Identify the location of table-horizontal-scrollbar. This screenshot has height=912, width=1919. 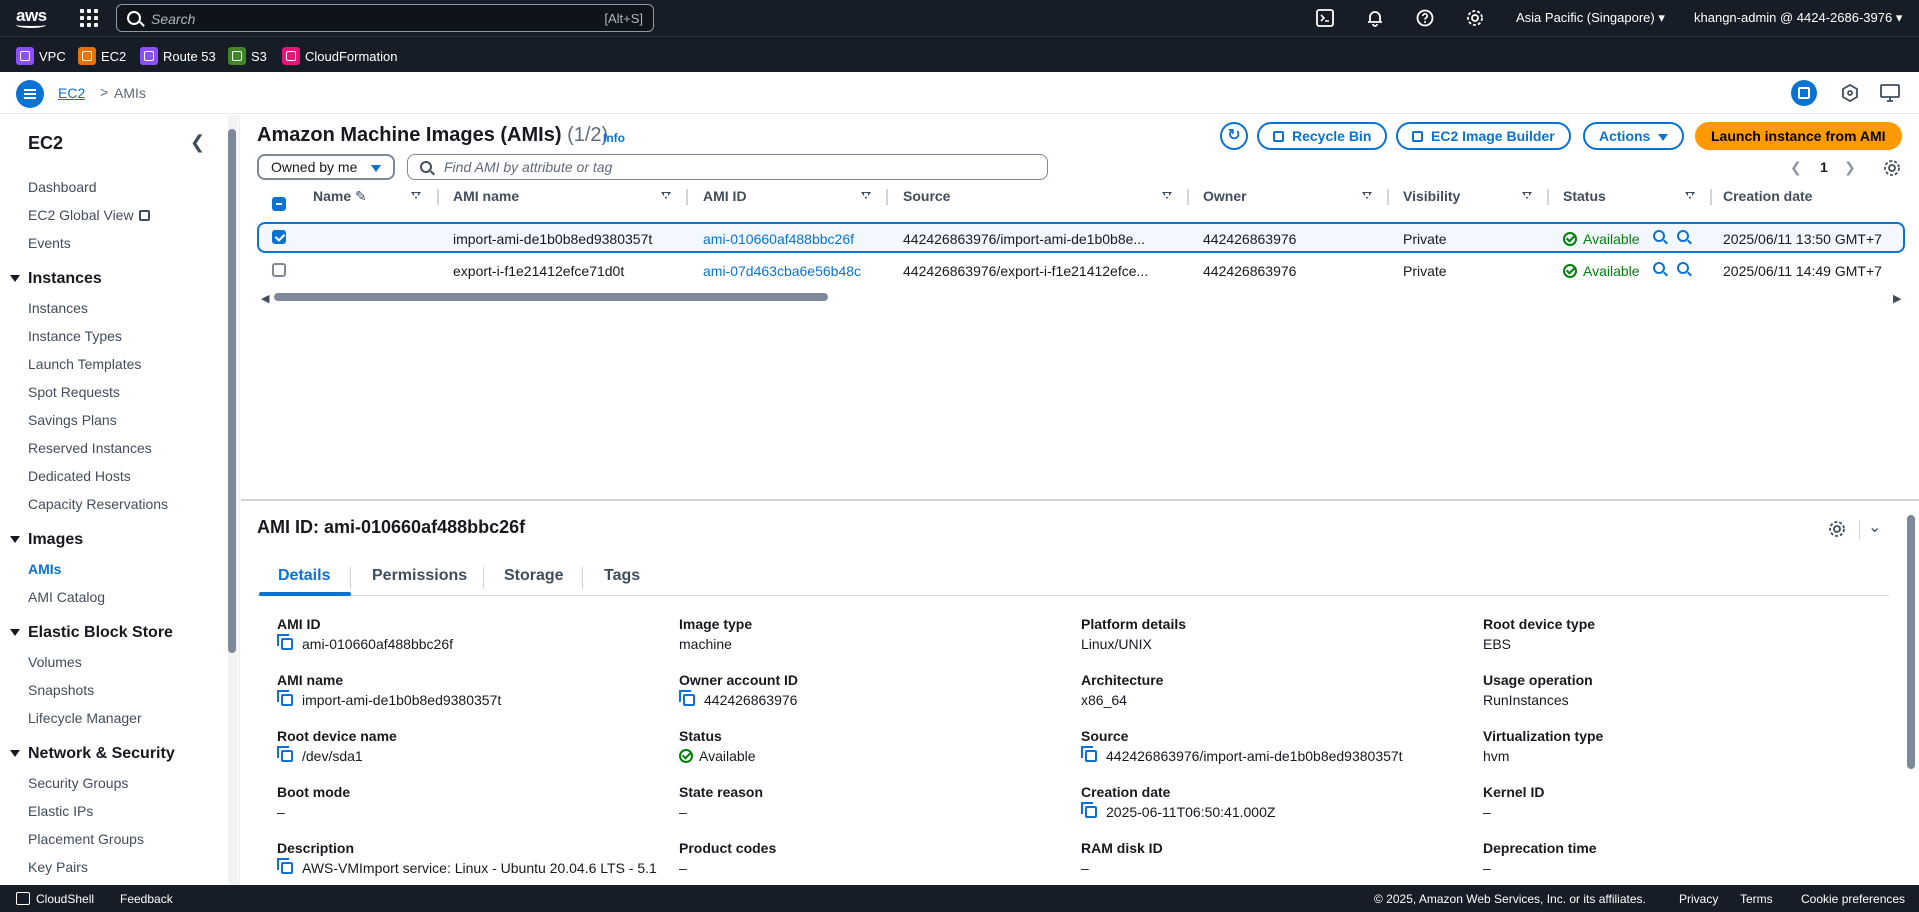
(551, 297).